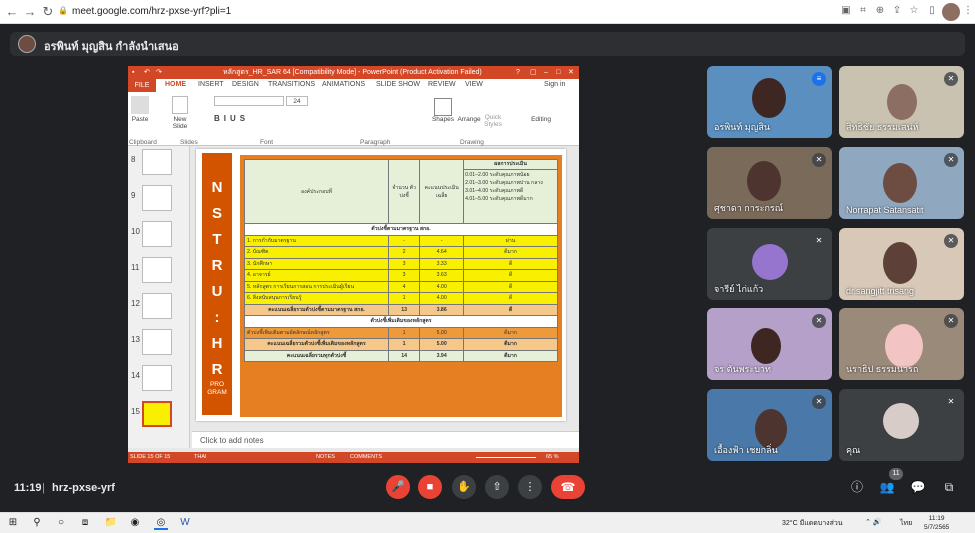 The height and width of the screenshot is (533, 975). I want to click on new-slide-icon, so click(180, 105).